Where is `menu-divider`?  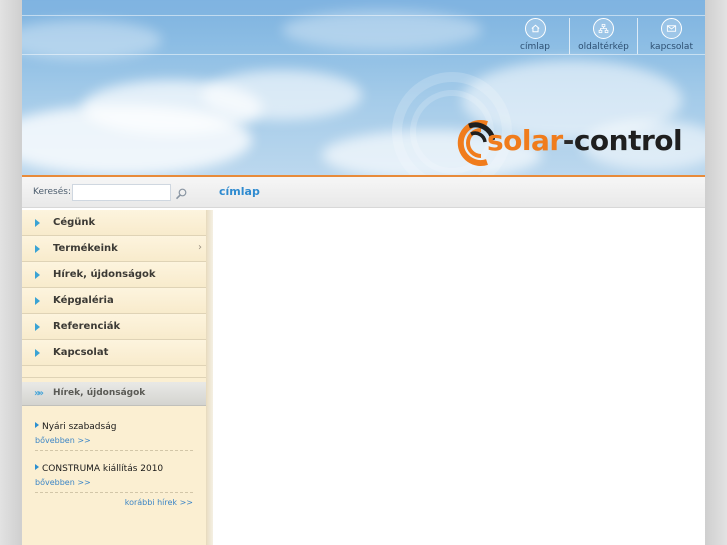
menu-divider is located at coordinates (114, 372).